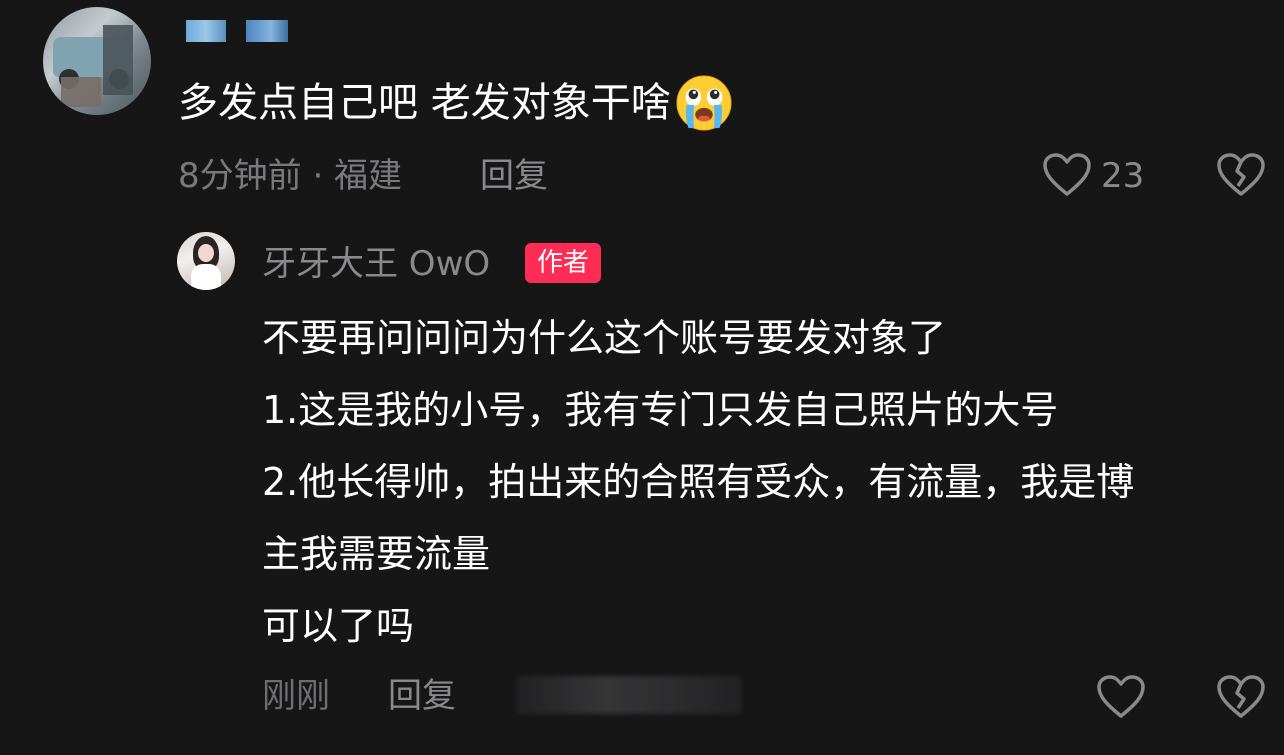 This screenshot has width=1284, height=755. Describe the element at coordinates (660, 410) in the screenshot. I see `reply-line: 1.这是我的小号，我有专门只发自己照片的大号` at that location.